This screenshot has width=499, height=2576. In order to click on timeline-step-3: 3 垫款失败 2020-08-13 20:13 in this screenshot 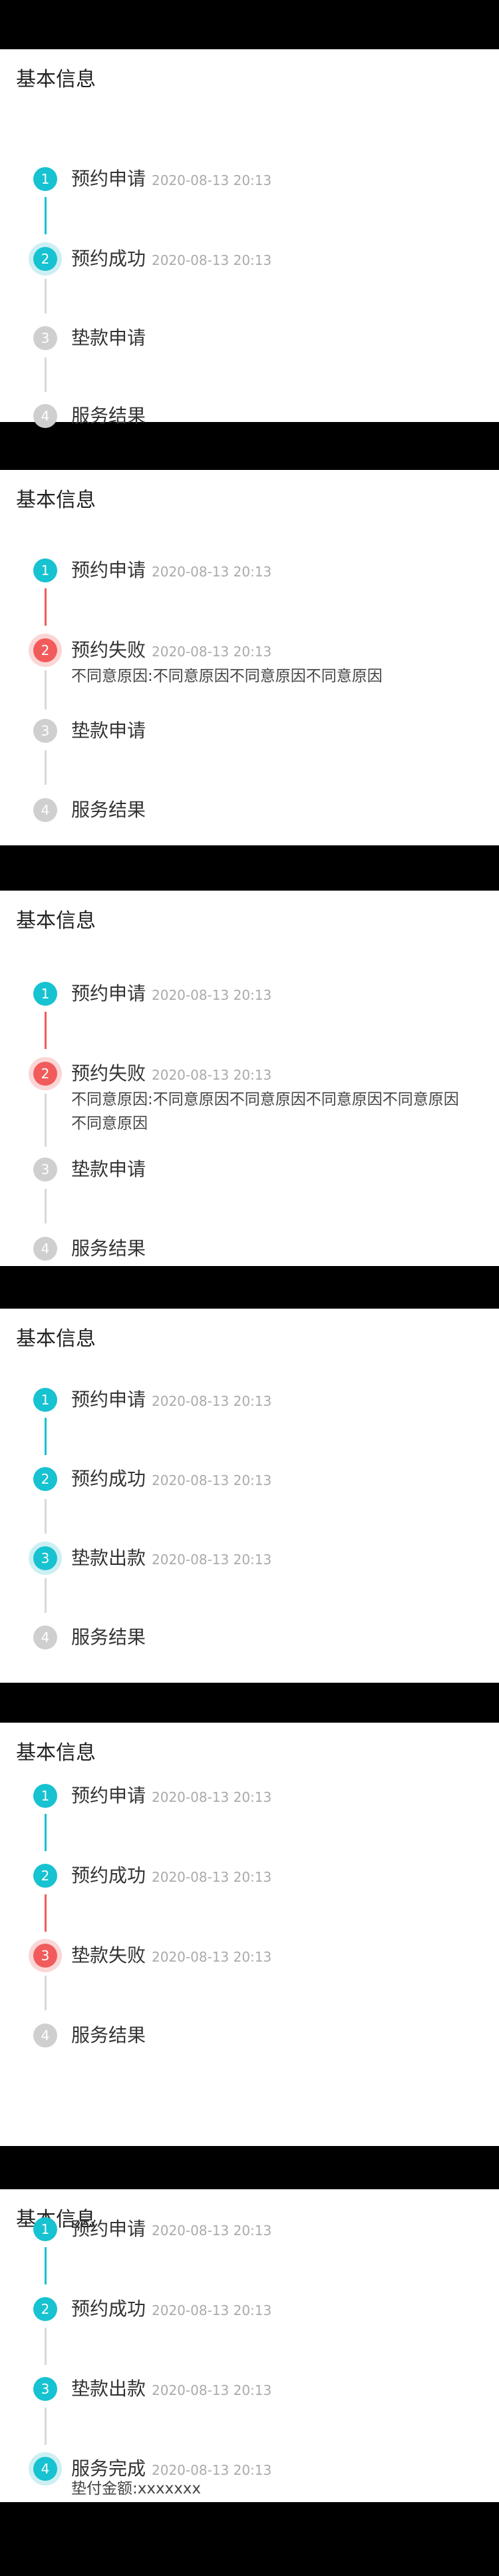, I will do `click(249, 1956)`.